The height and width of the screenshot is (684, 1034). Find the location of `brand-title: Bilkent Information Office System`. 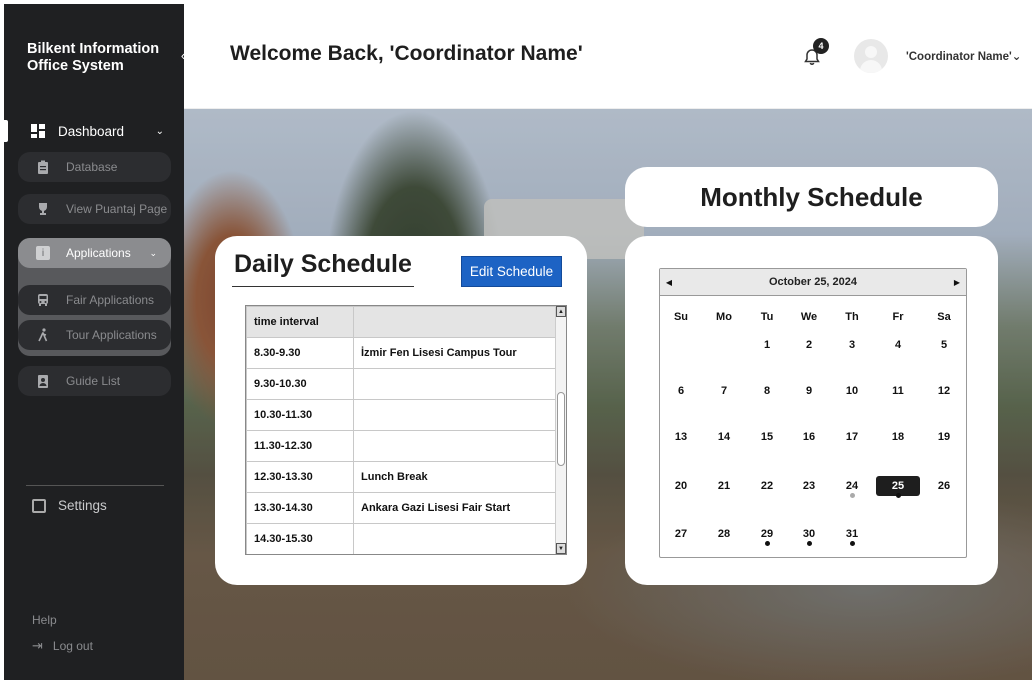

brand-title: Bilkent Information Office System is located at coordinates (93, 57).